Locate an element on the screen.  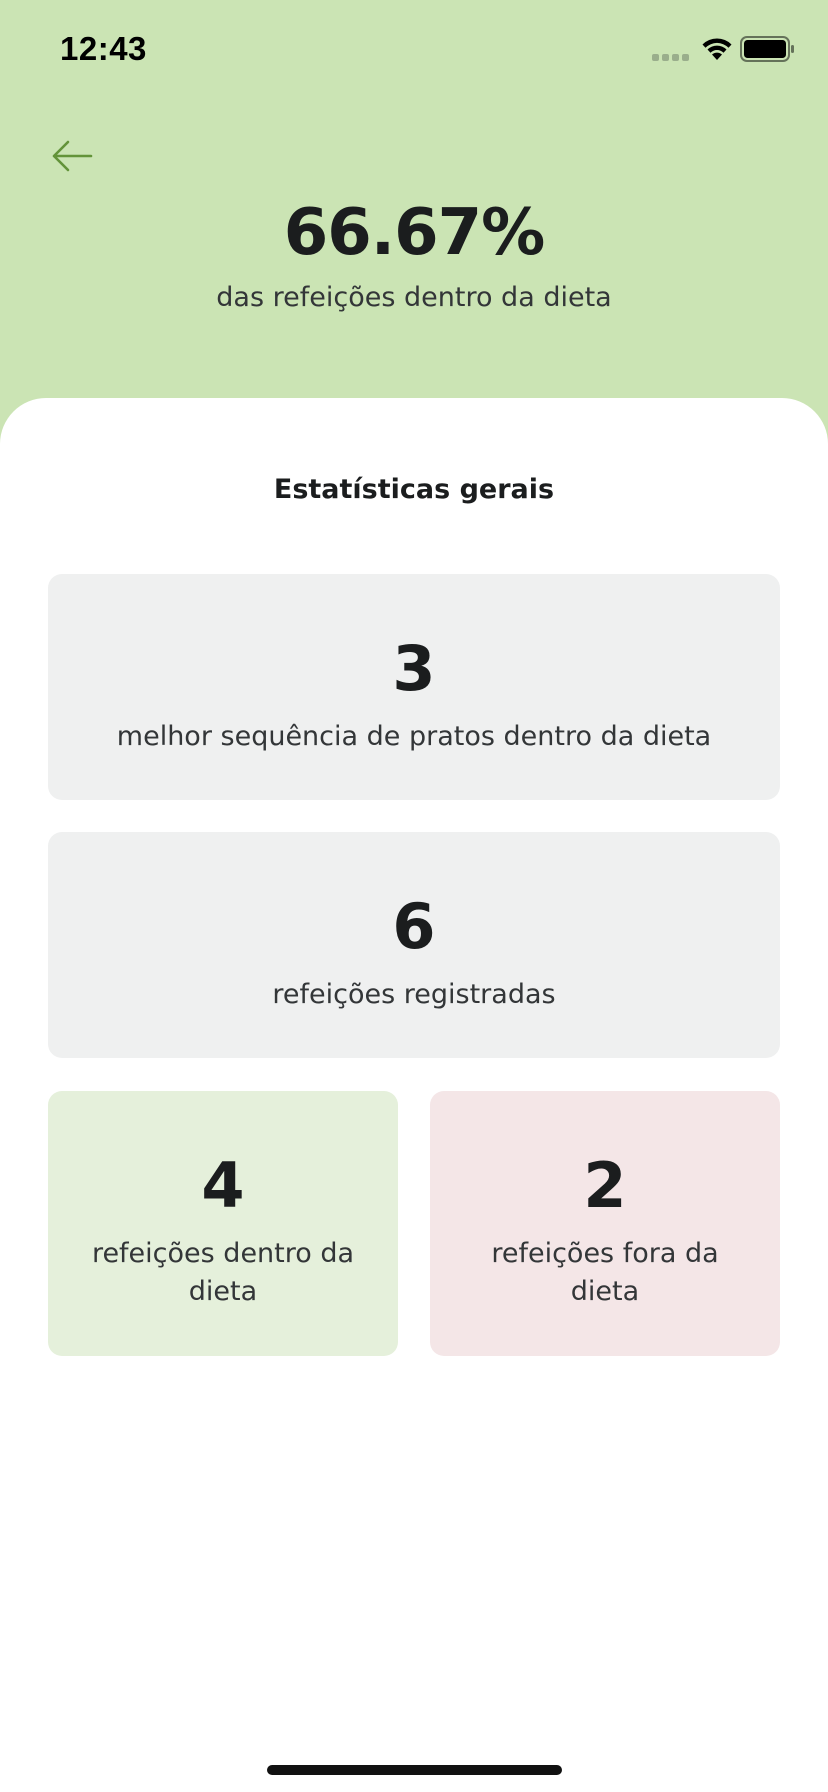
meals-out-diet-label: refeições fora da dieta is located at coordinates (605, 1272).